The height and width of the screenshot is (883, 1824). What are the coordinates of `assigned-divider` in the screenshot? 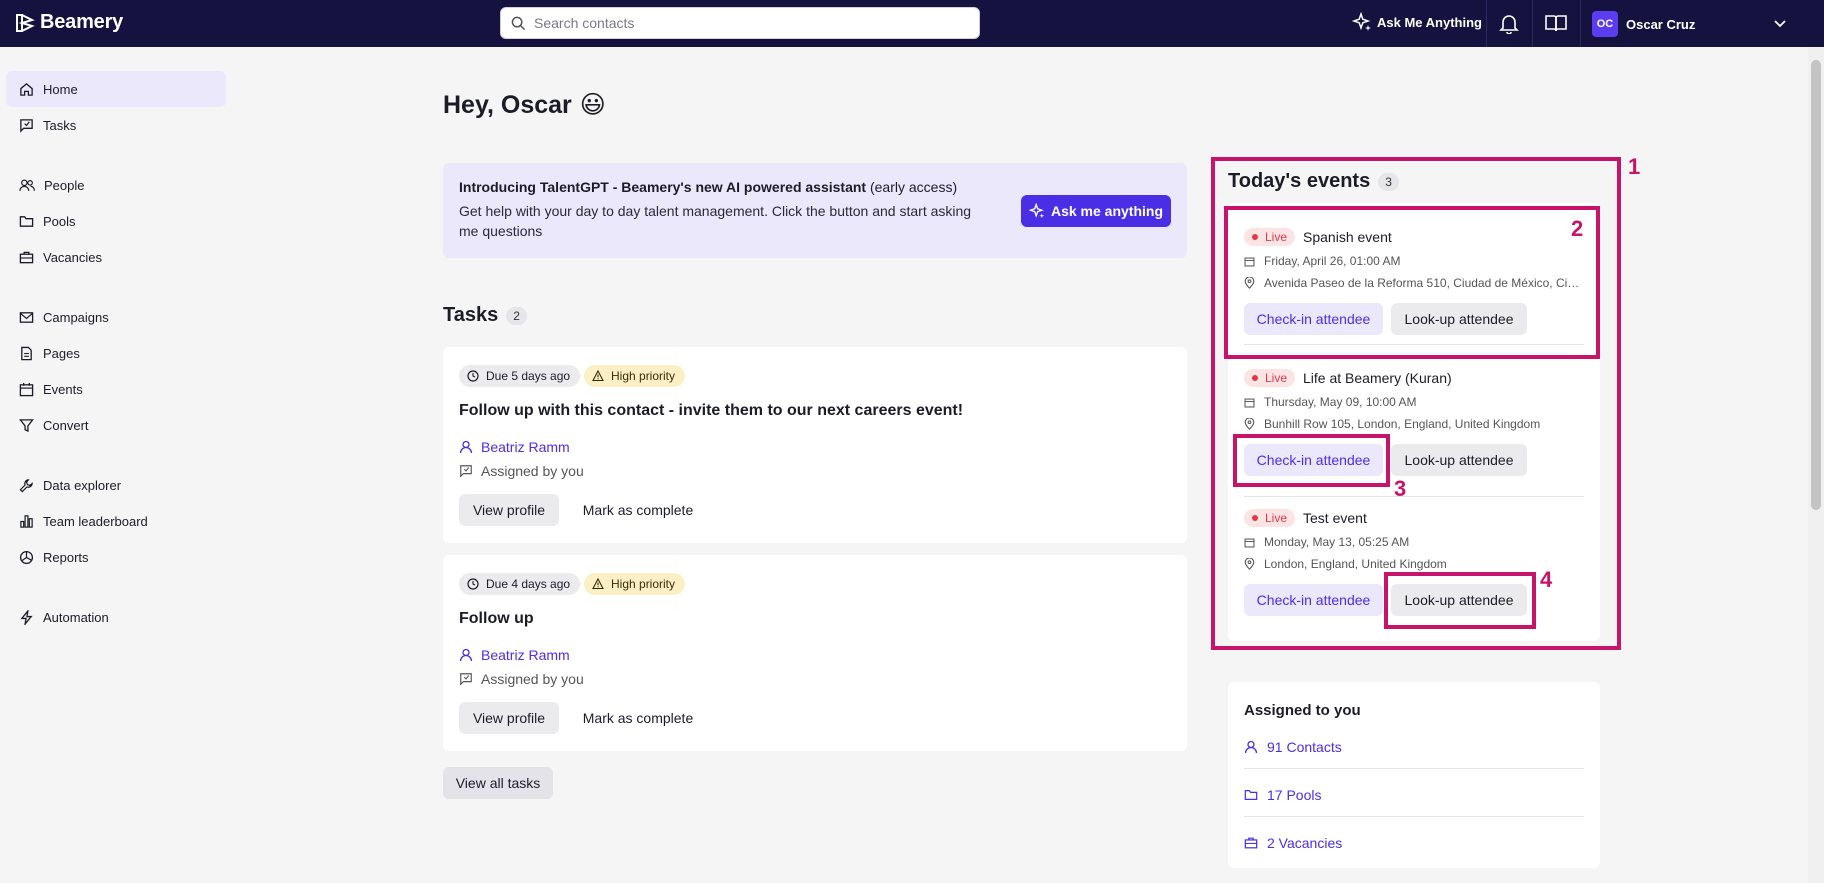 It's located at (1414, 816).